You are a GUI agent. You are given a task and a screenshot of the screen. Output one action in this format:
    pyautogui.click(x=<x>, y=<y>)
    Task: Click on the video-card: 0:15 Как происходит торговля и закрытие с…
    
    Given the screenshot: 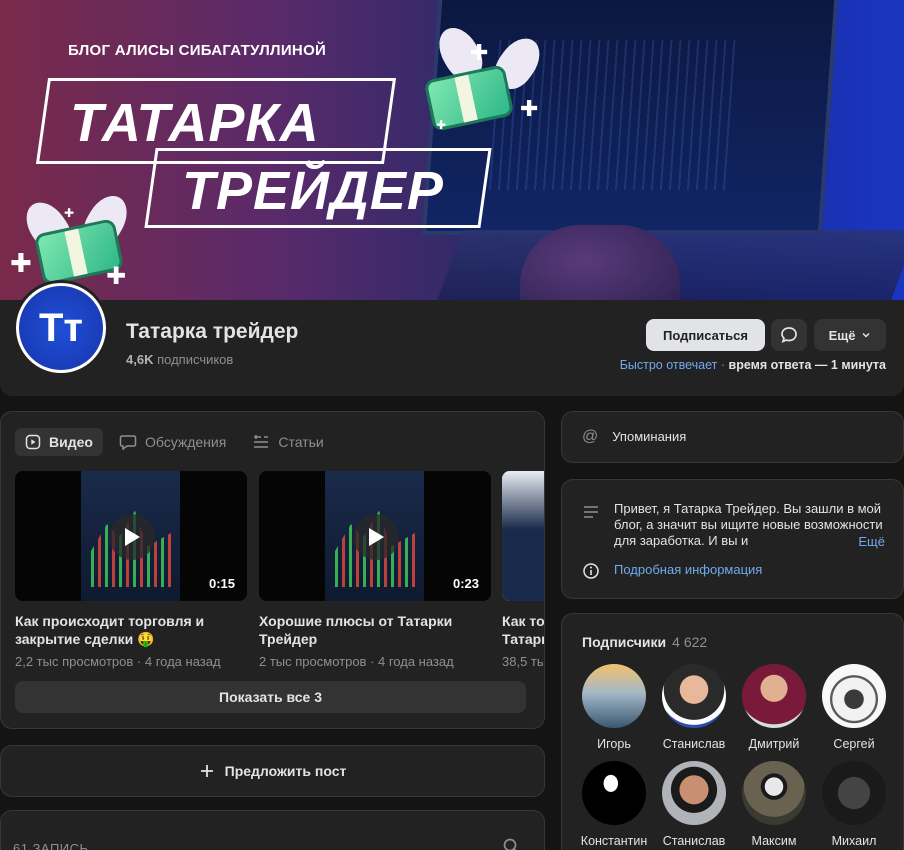 What is the action you would take?
    pyautogui.click(x=131, y=570)
    